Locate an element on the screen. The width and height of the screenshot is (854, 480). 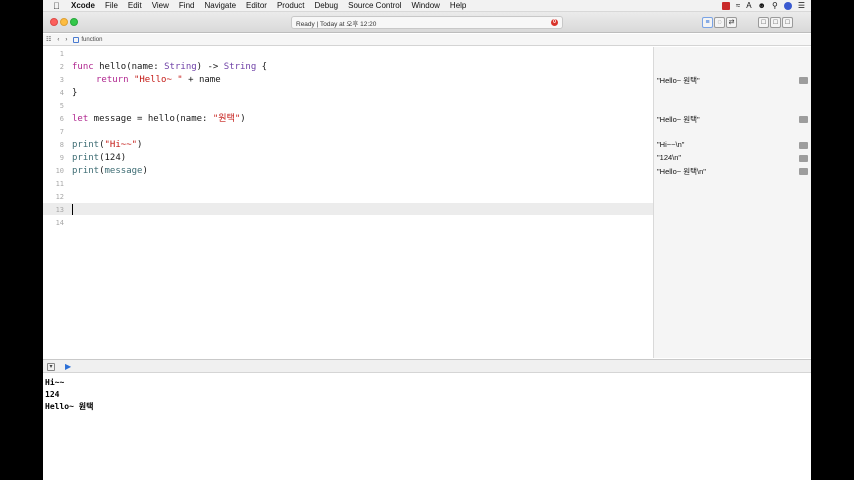
line-number-gutter: 1 2 3 4 5 6 7 8 9 10 11 12 13 14 is located at coordinates (54, 202).